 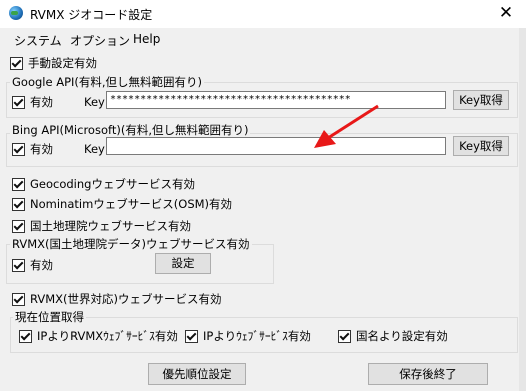 I want to click on gsi-service-checkbox: 国土地理院ウェブサービス有効, so click(x=101, y=226).